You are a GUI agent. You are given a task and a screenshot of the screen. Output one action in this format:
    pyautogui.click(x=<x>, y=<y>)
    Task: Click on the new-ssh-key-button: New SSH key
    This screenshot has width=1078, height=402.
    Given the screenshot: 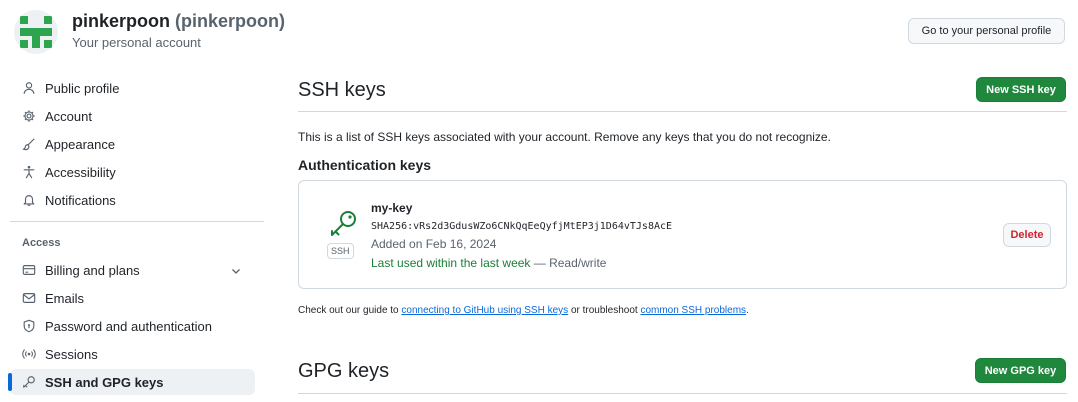 What is the action you would take?
    pyautogui.click(x=1021, y=89)
    